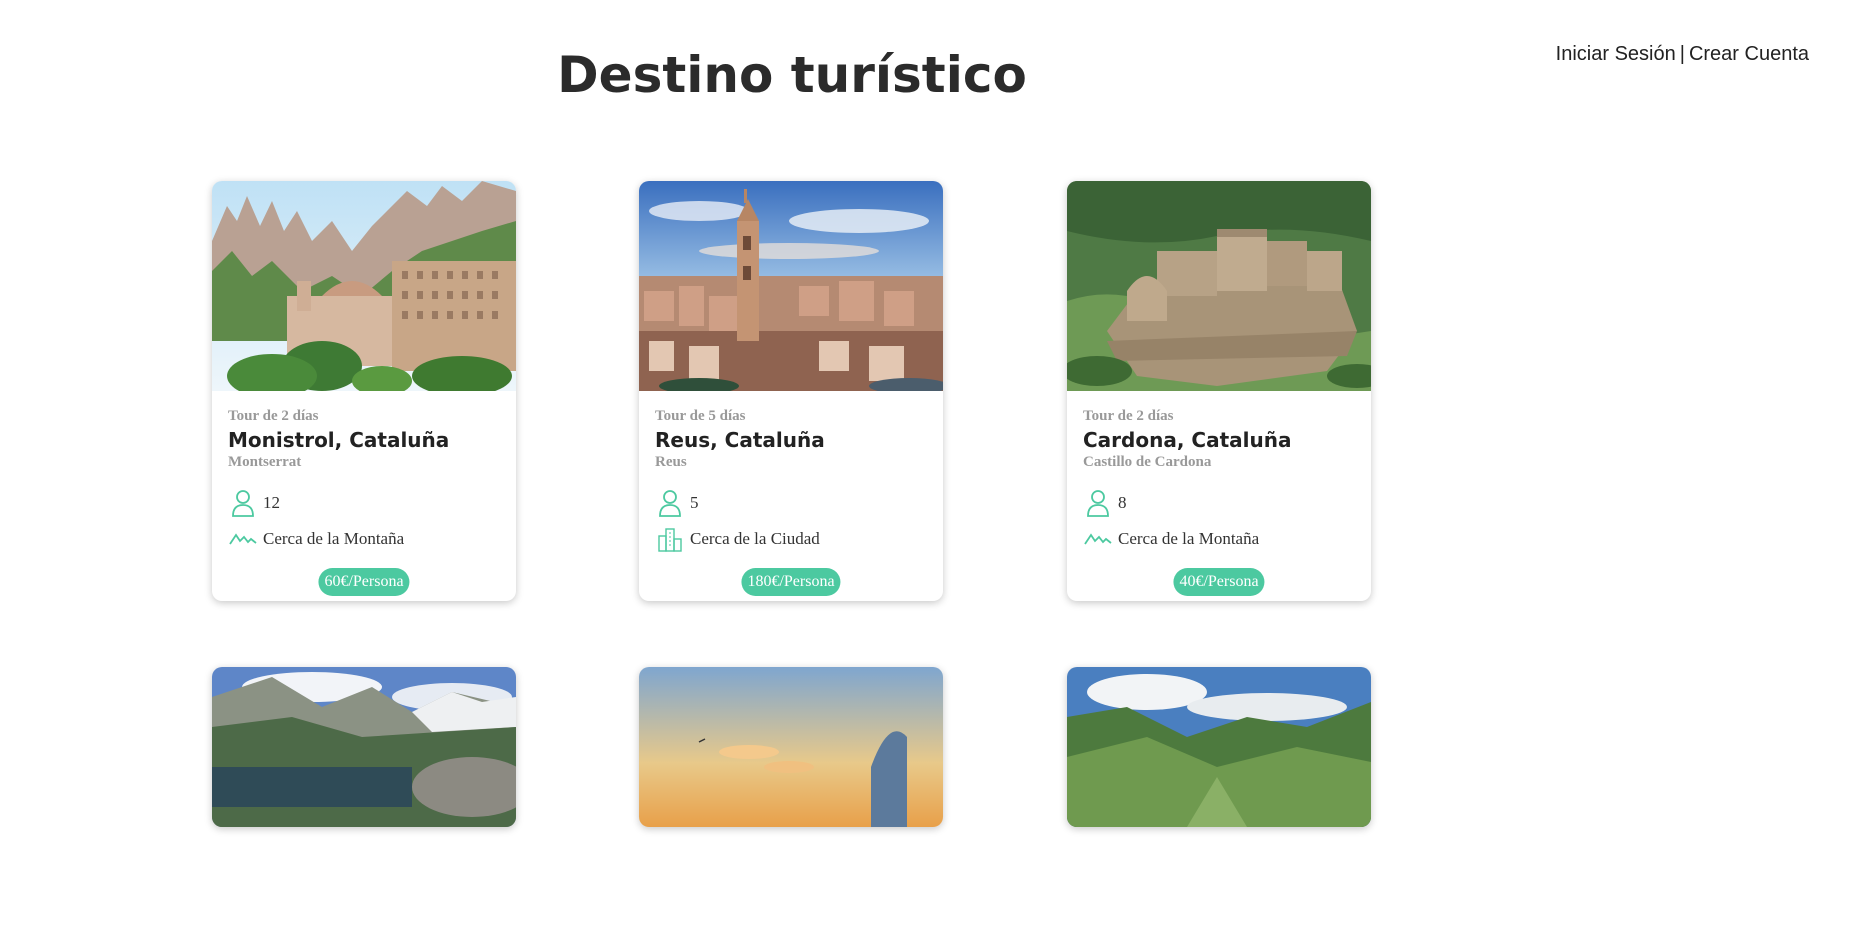 The image size is (1856, 942). What do you see at coordinates (791, 503) in the screenshot?
I see `people-count-row: 5` at bounding box center [791, 503].